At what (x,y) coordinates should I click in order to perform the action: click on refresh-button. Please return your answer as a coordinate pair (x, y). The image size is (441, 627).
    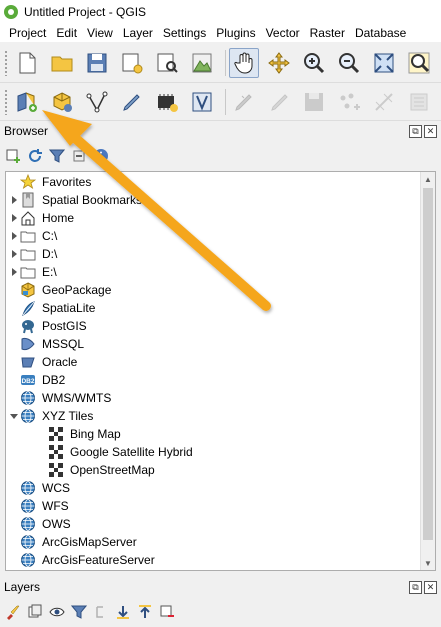
    Looking at the image, I should click on (35, 156).